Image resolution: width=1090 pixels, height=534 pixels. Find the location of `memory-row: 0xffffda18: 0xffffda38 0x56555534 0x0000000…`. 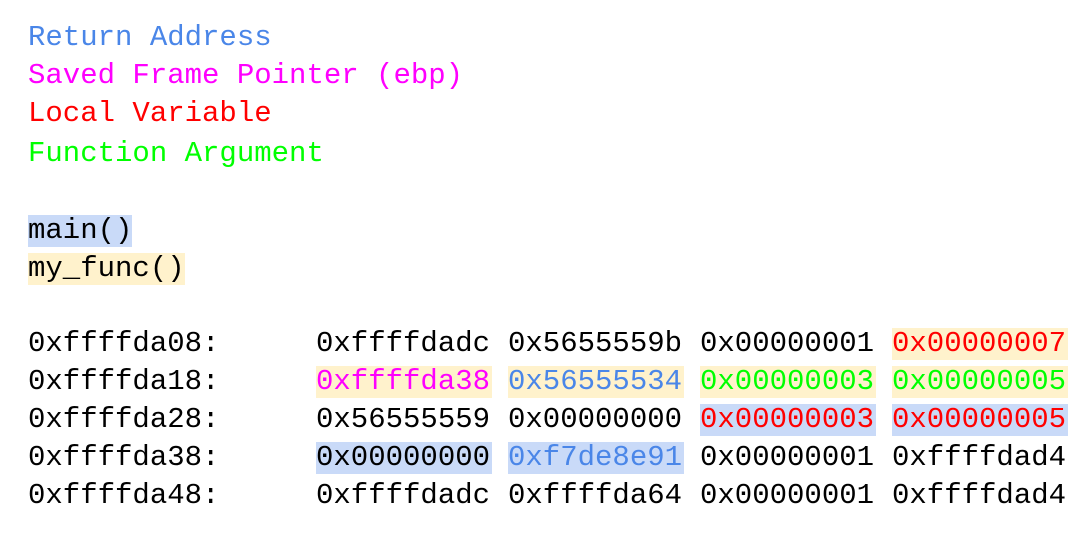

memory-row: 0xffffda18: 0xffffda38 0x56555534 0x0000000… is located at coordinates (545, 382).